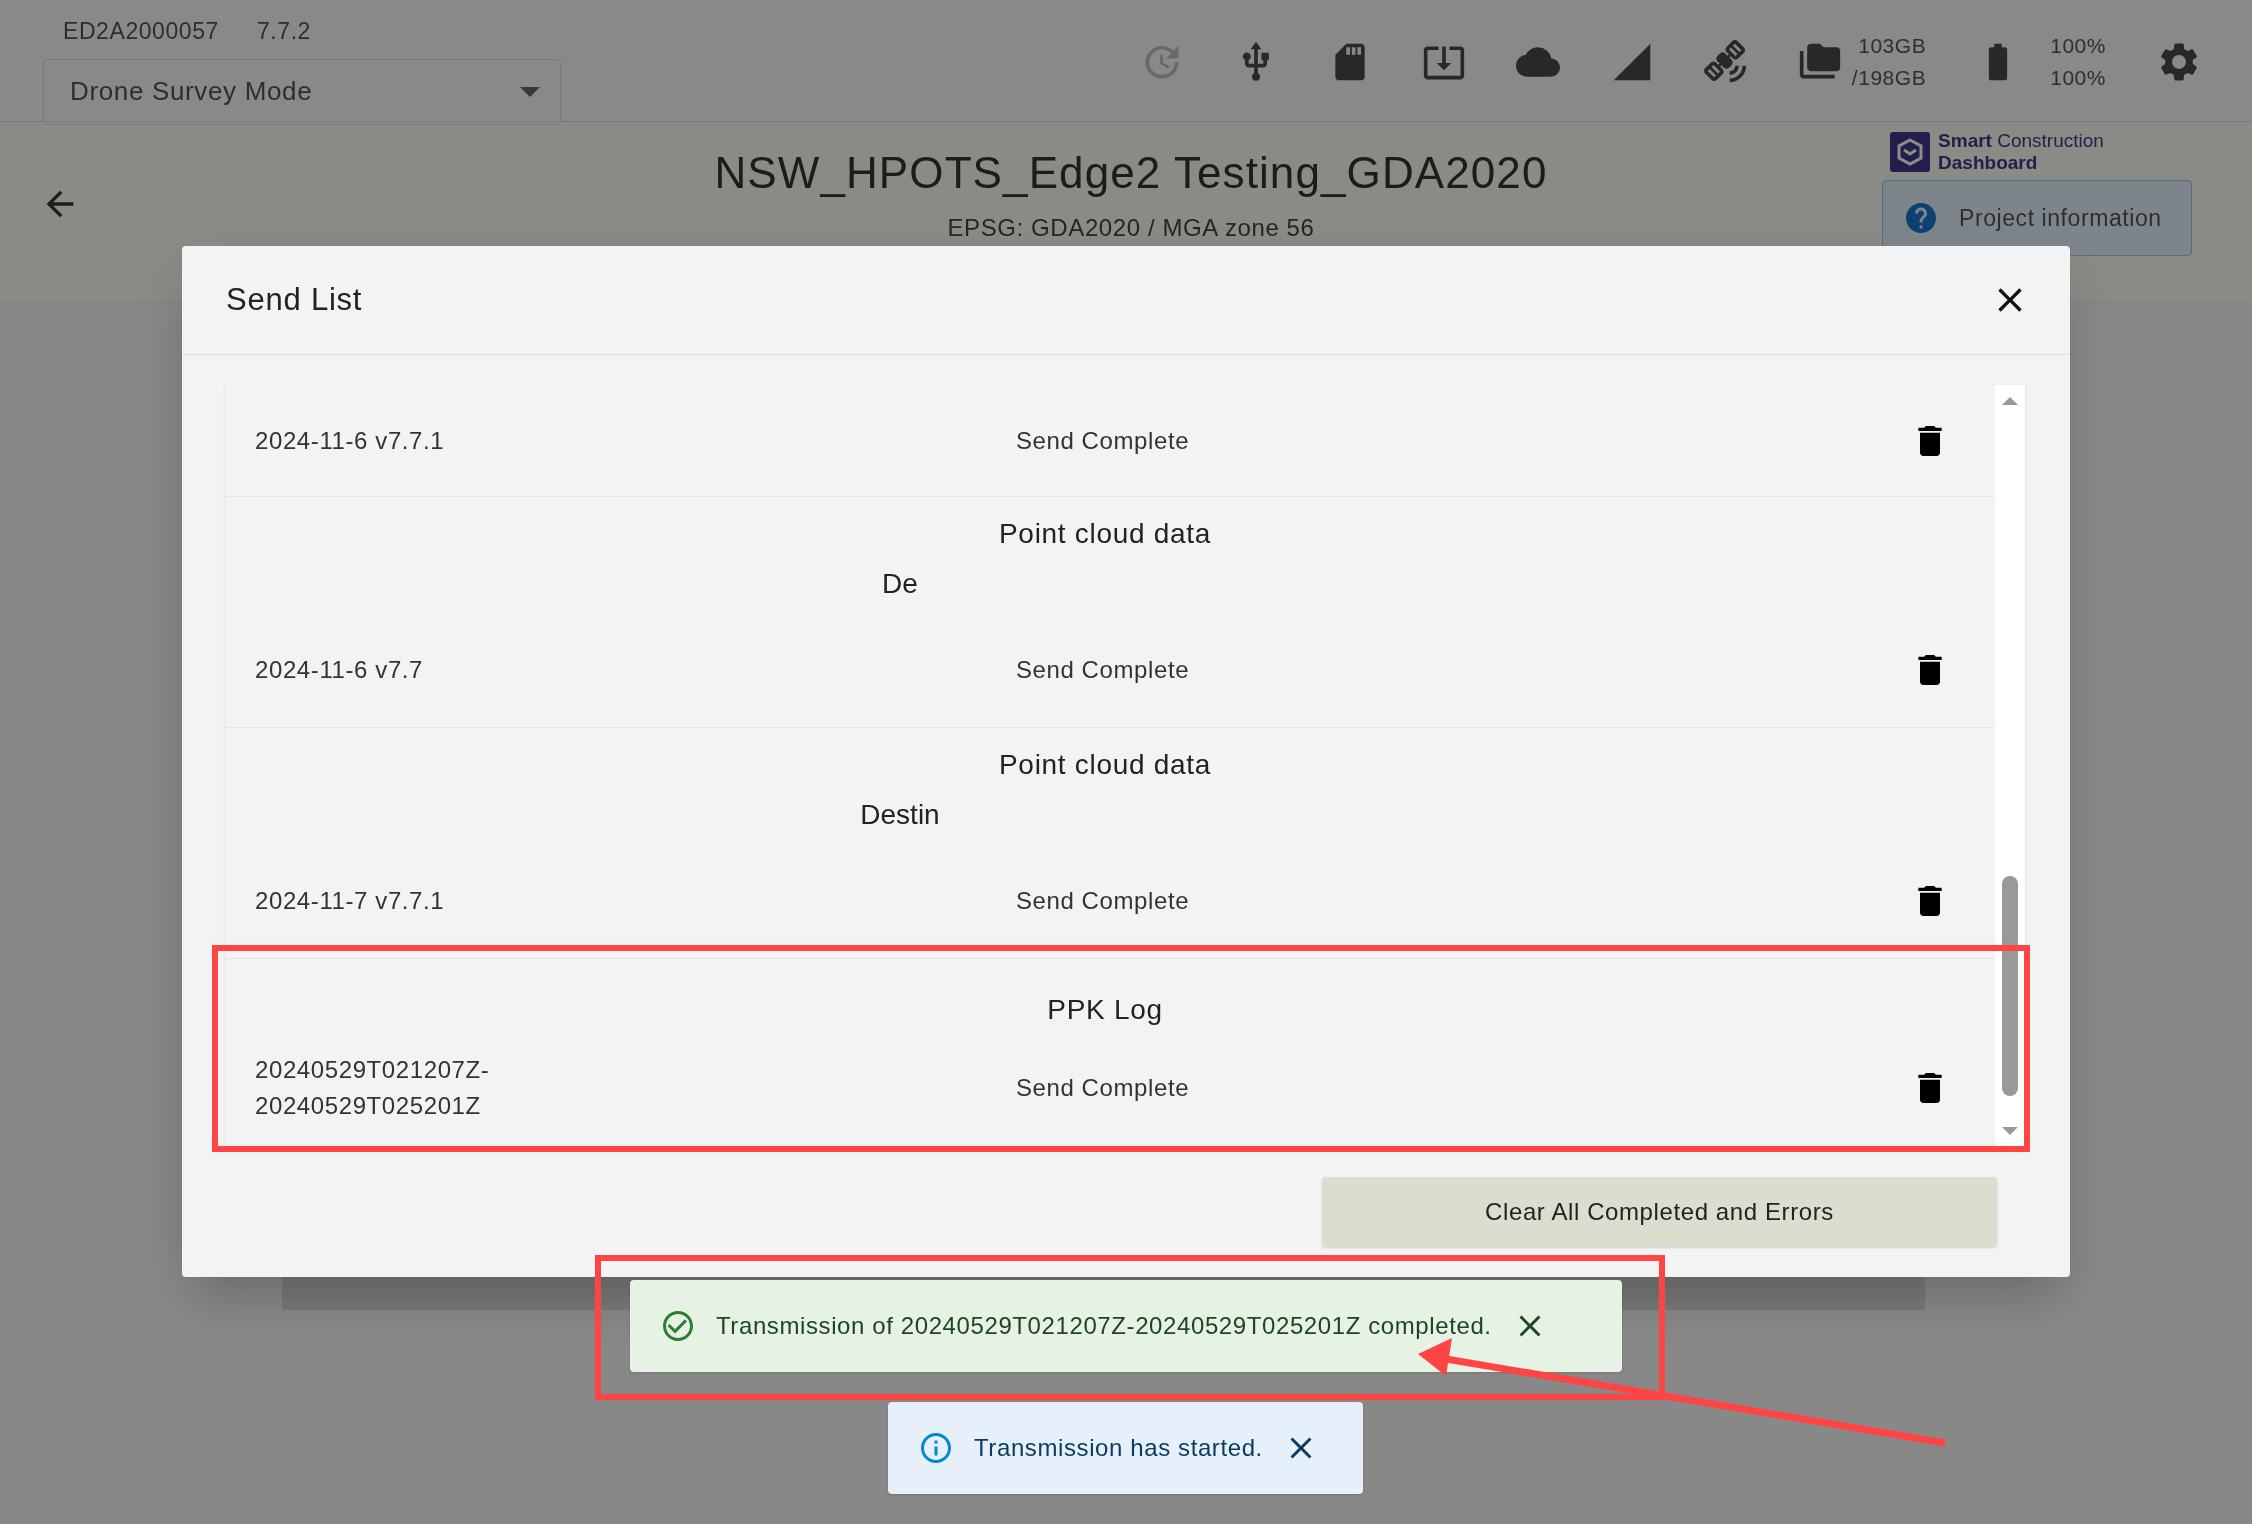 This screenshot has height=1524, width=2252. Describe the element at coordinates (340, 669) in the screenshot. I see `transfer-name: 2024-11-6 v7.7` at that location.